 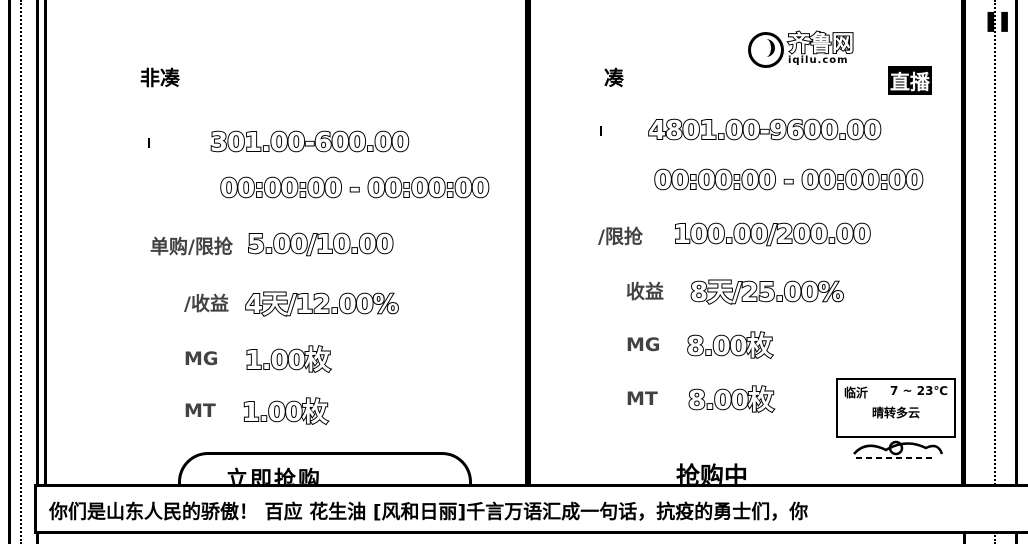 I want to click on right-mt-value: 8.00枚, so click(x=731, y=401).